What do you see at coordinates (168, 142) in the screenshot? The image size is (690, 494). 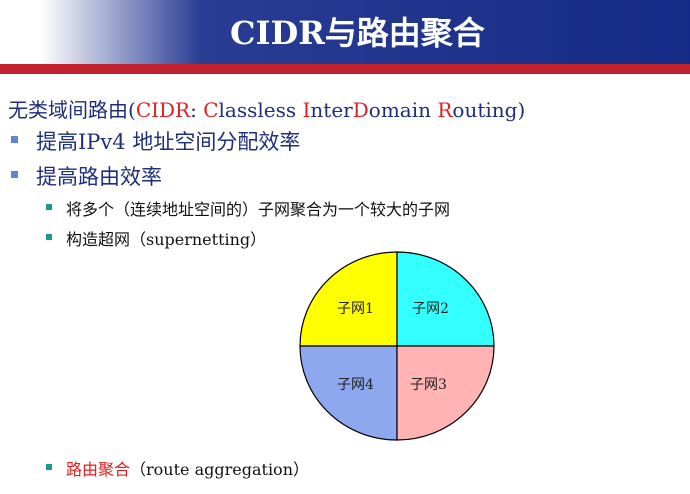 I see `bullet-ipv4-efficiency: 提高IPv4 地址空间分配效率` at bounding box center [168, 142].